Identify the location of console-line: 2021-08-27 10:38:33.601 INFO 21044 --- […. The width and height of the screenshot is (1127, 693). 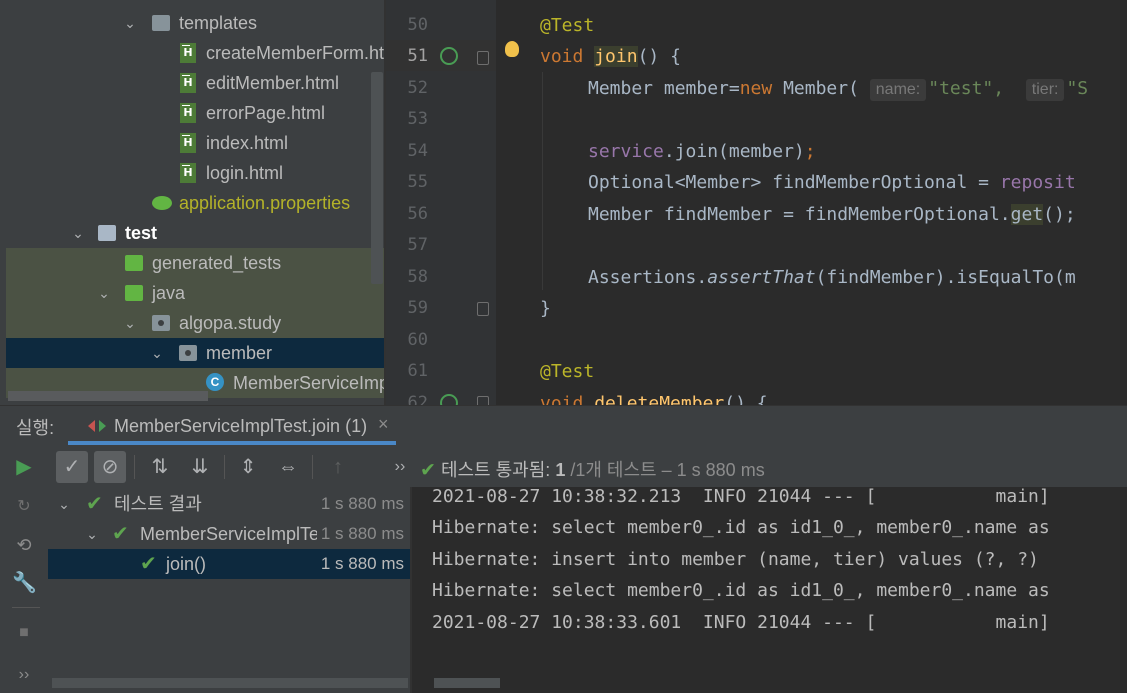
(741, 622).